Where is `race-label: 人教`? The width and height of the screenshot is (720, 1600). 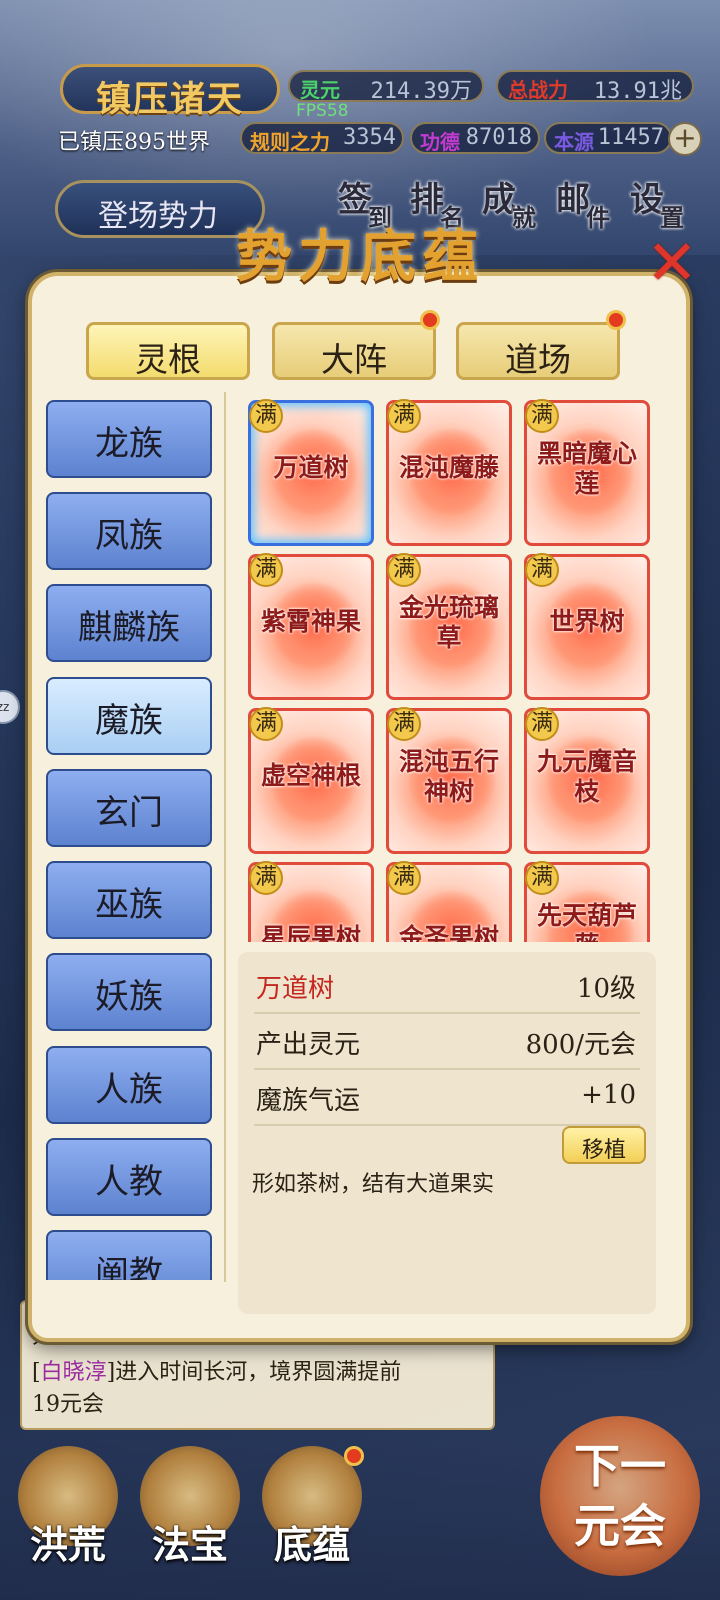
race-label: 人教 is located at coordinates (129, 1182).